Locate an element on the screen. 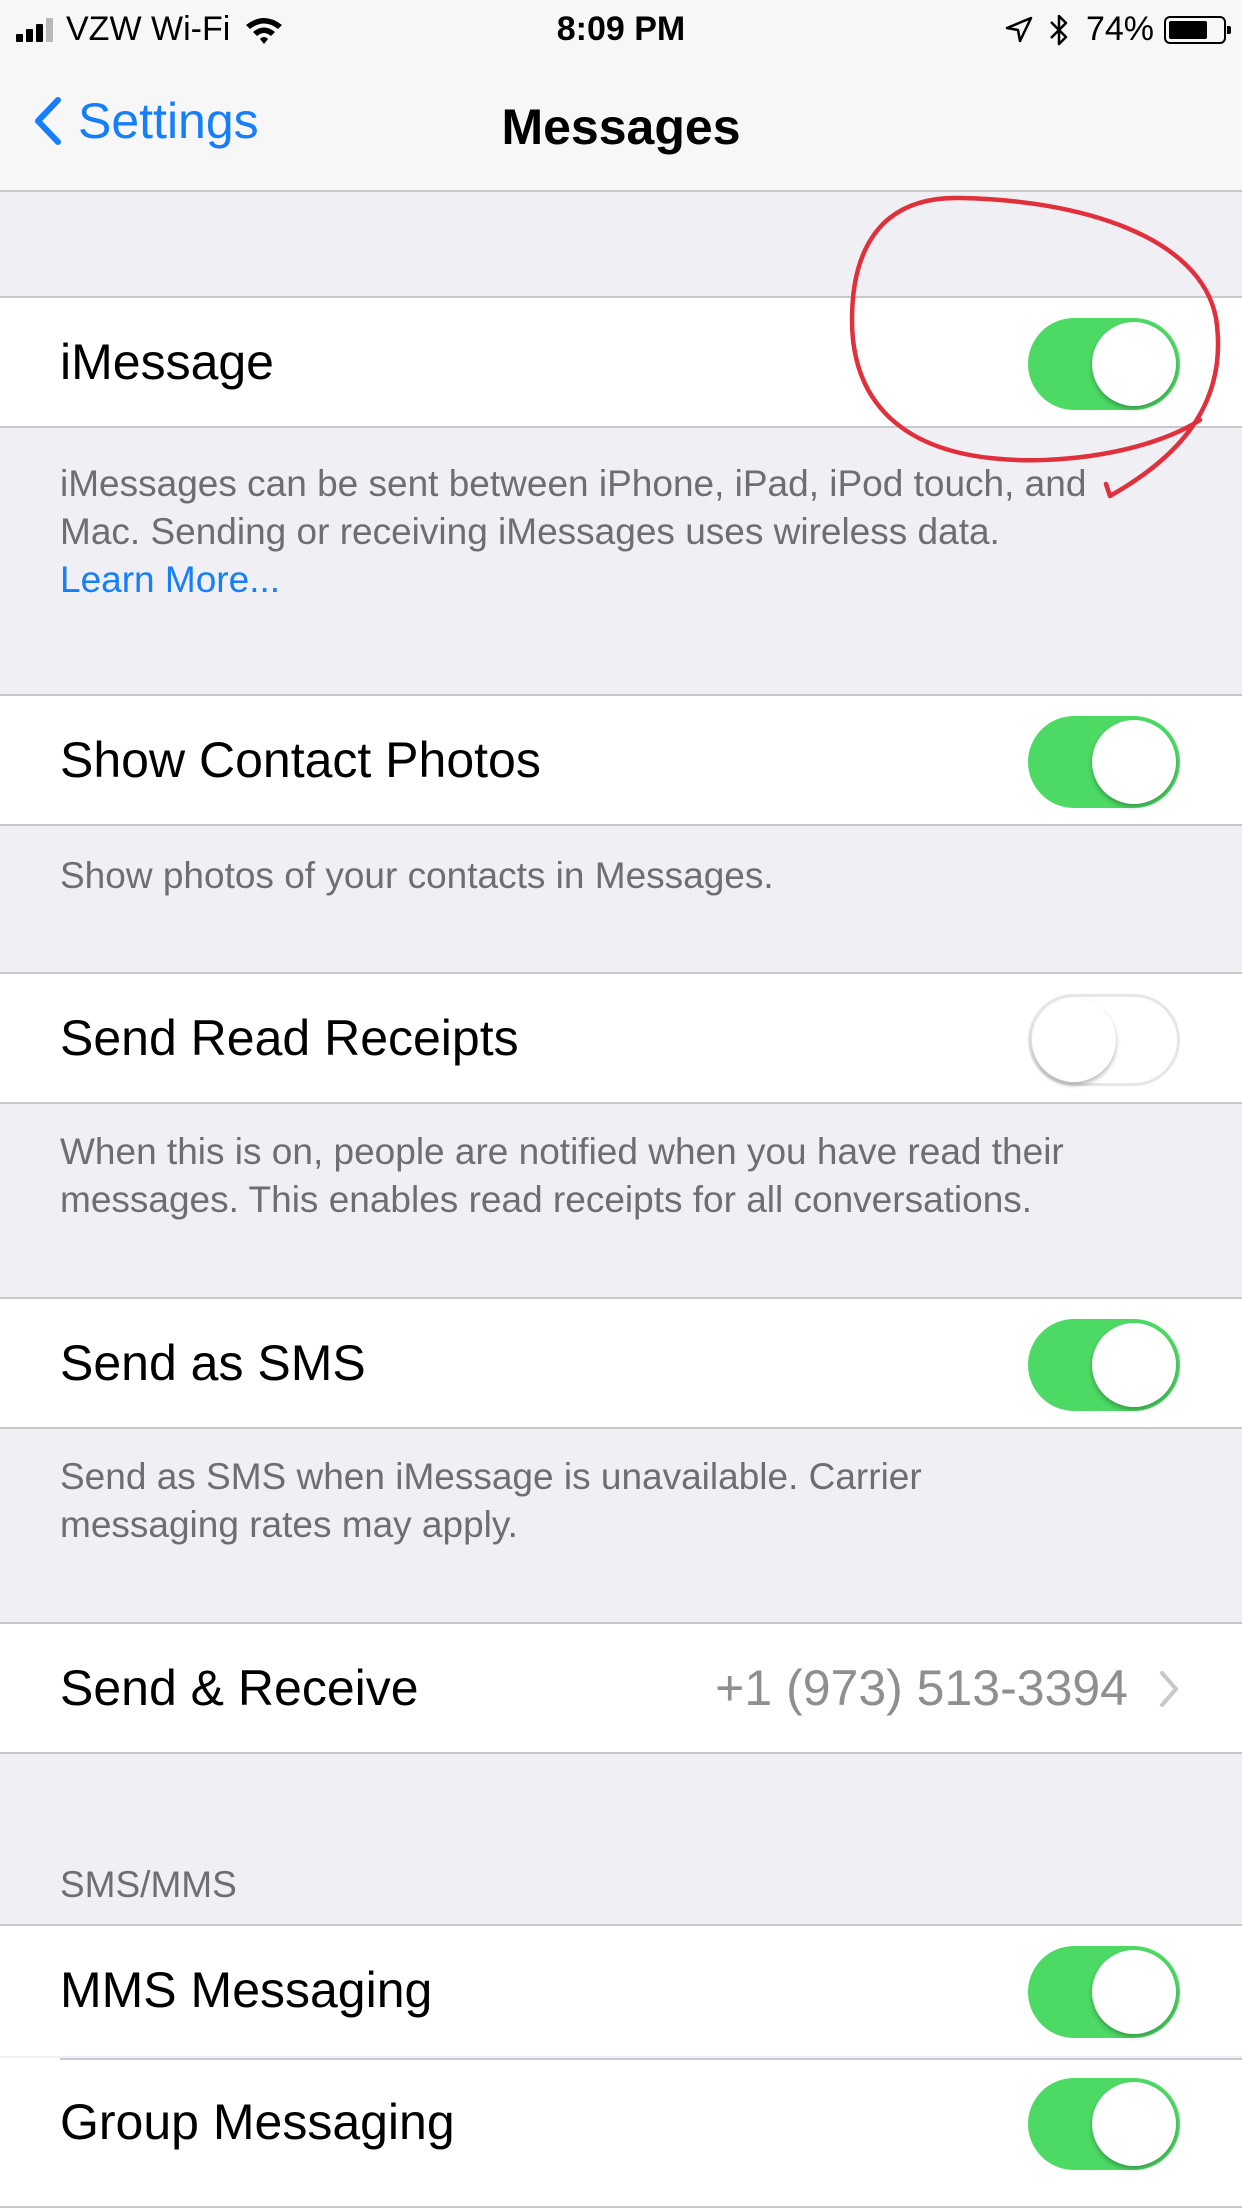  send-read-receipts-row: Send Read Receipts is located at coordinates (621, 1038).